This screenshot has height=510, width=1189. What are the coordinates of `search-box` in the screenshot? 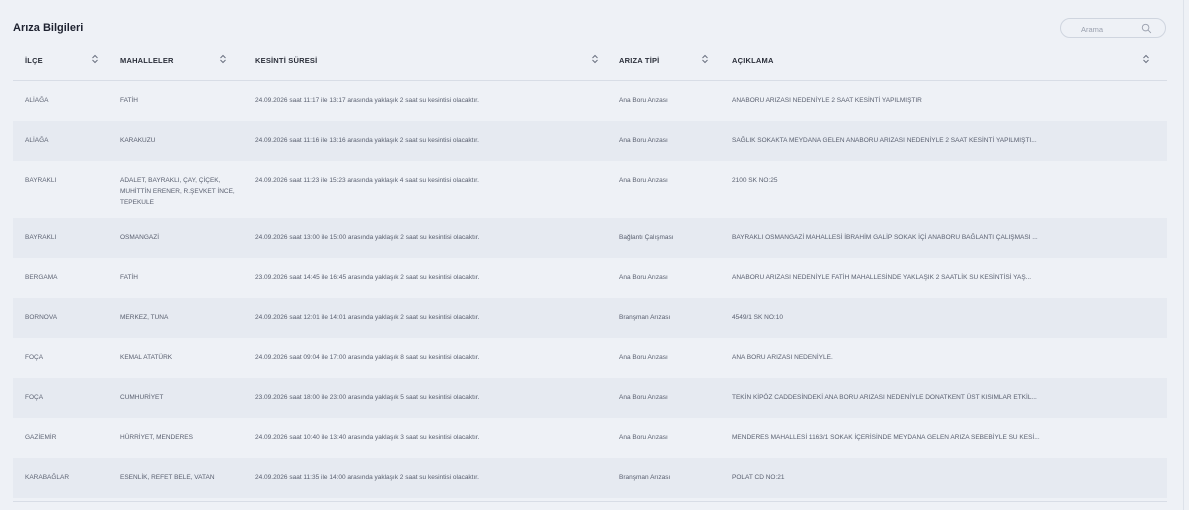 It's located at (1113, 28).